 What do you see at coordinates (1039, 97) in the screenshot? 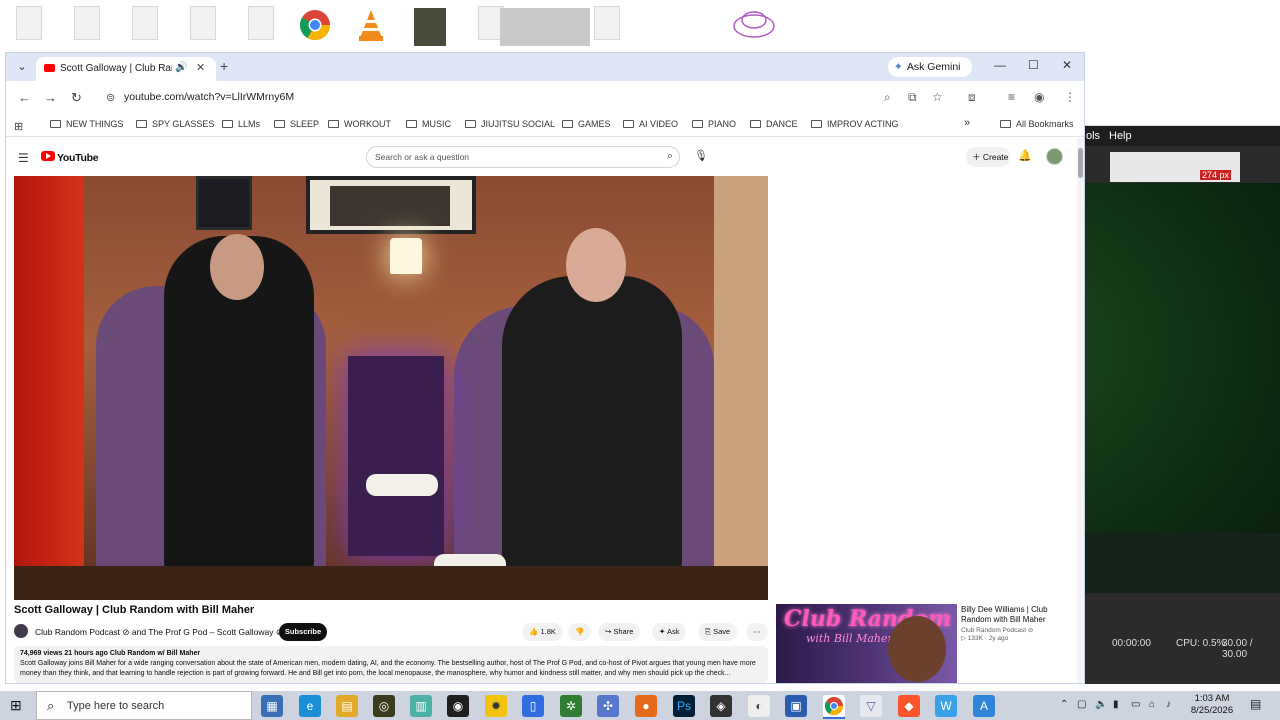
I see `profile-icon: ◉` at bounding box center [1039, 97].